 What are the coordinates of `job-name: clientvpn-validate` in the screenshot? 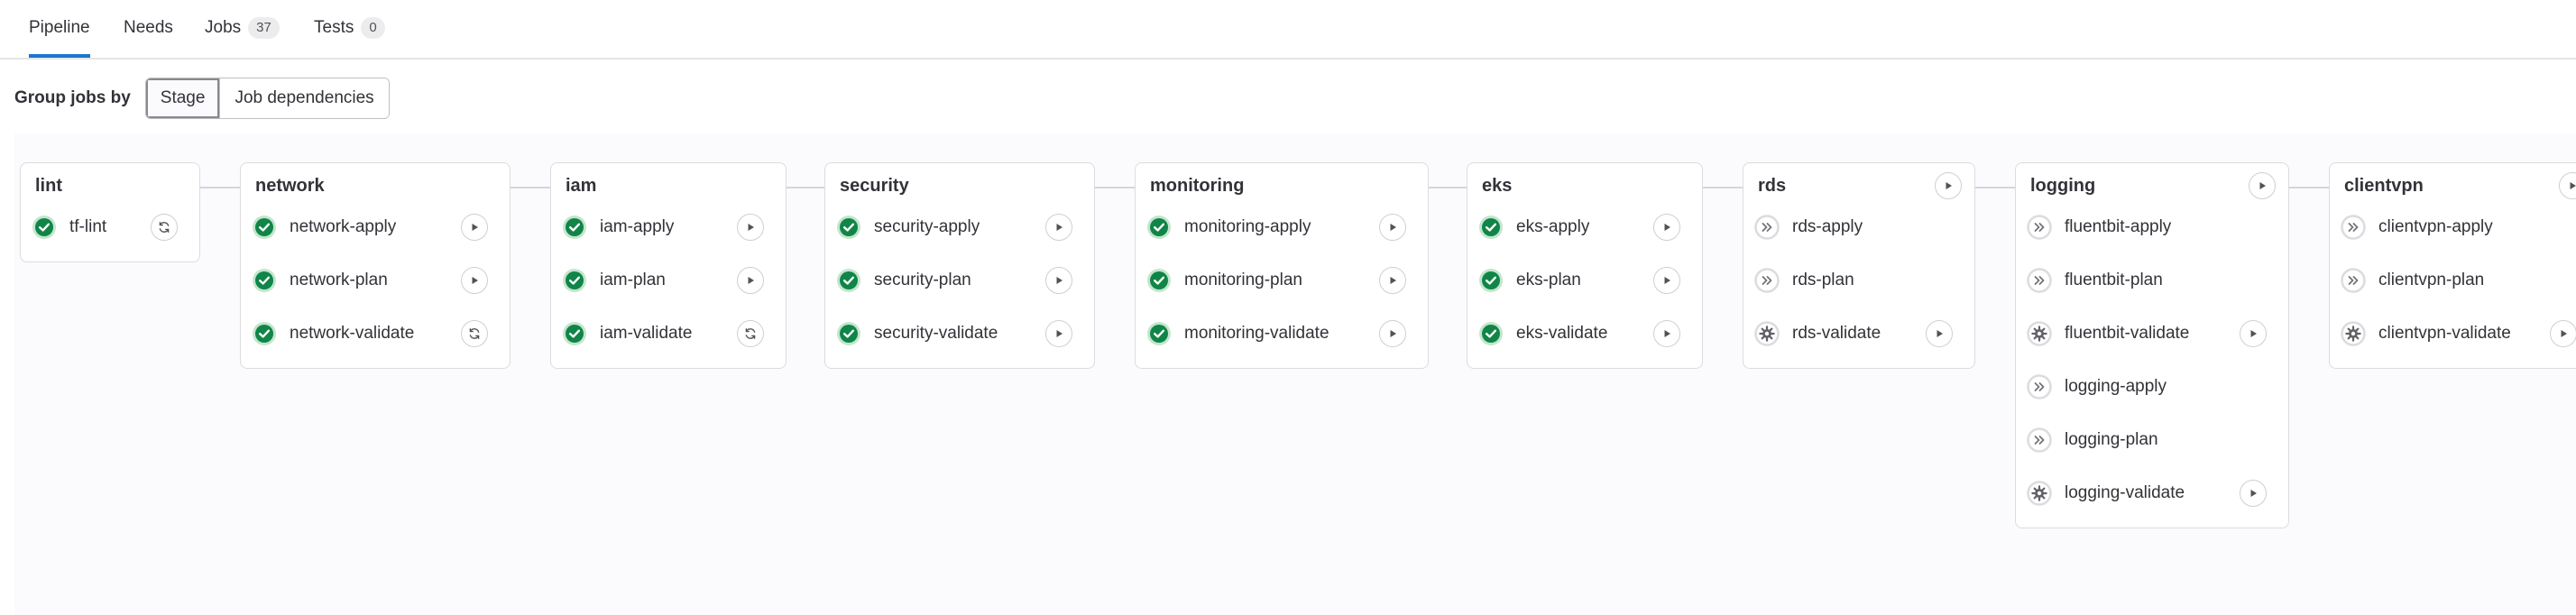 It's located at (2444, 333).